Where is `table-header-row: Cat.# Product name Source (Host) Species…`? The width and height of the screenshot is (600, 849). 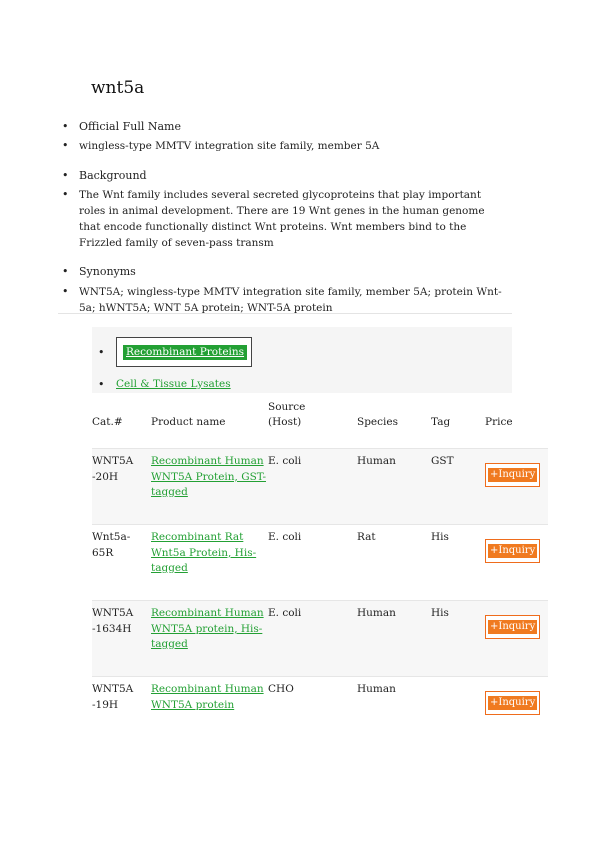 table-header-row: Cat.# Product name Source (Host) Species… is located at coordinates (320, 422).